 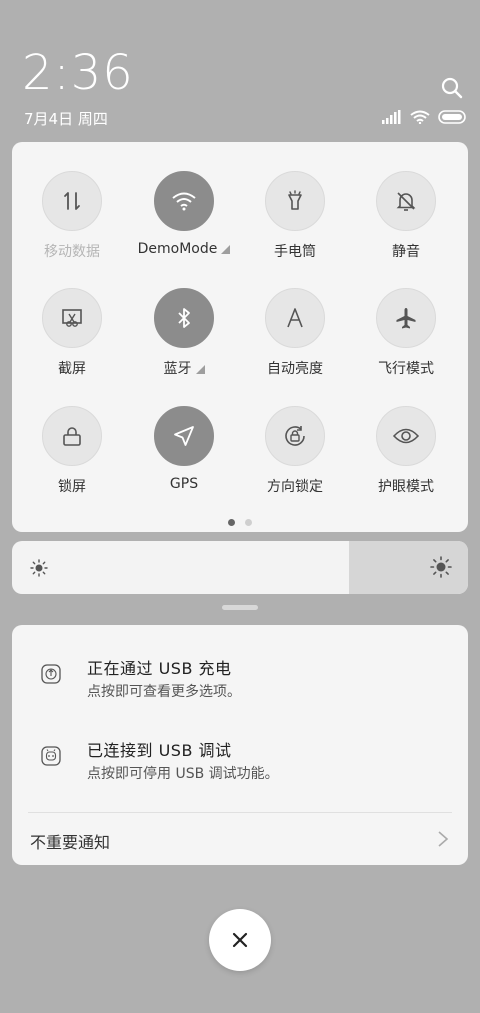 I want to click on tile-screenshot: 截屏, so click(x=72, y=338).